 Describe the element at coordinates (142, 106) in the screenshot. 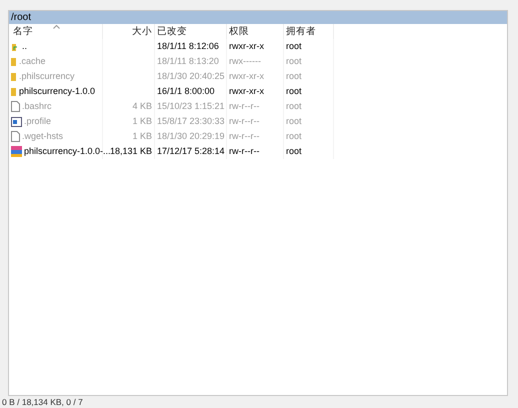

I see `file-size: 4 KB` at that location.